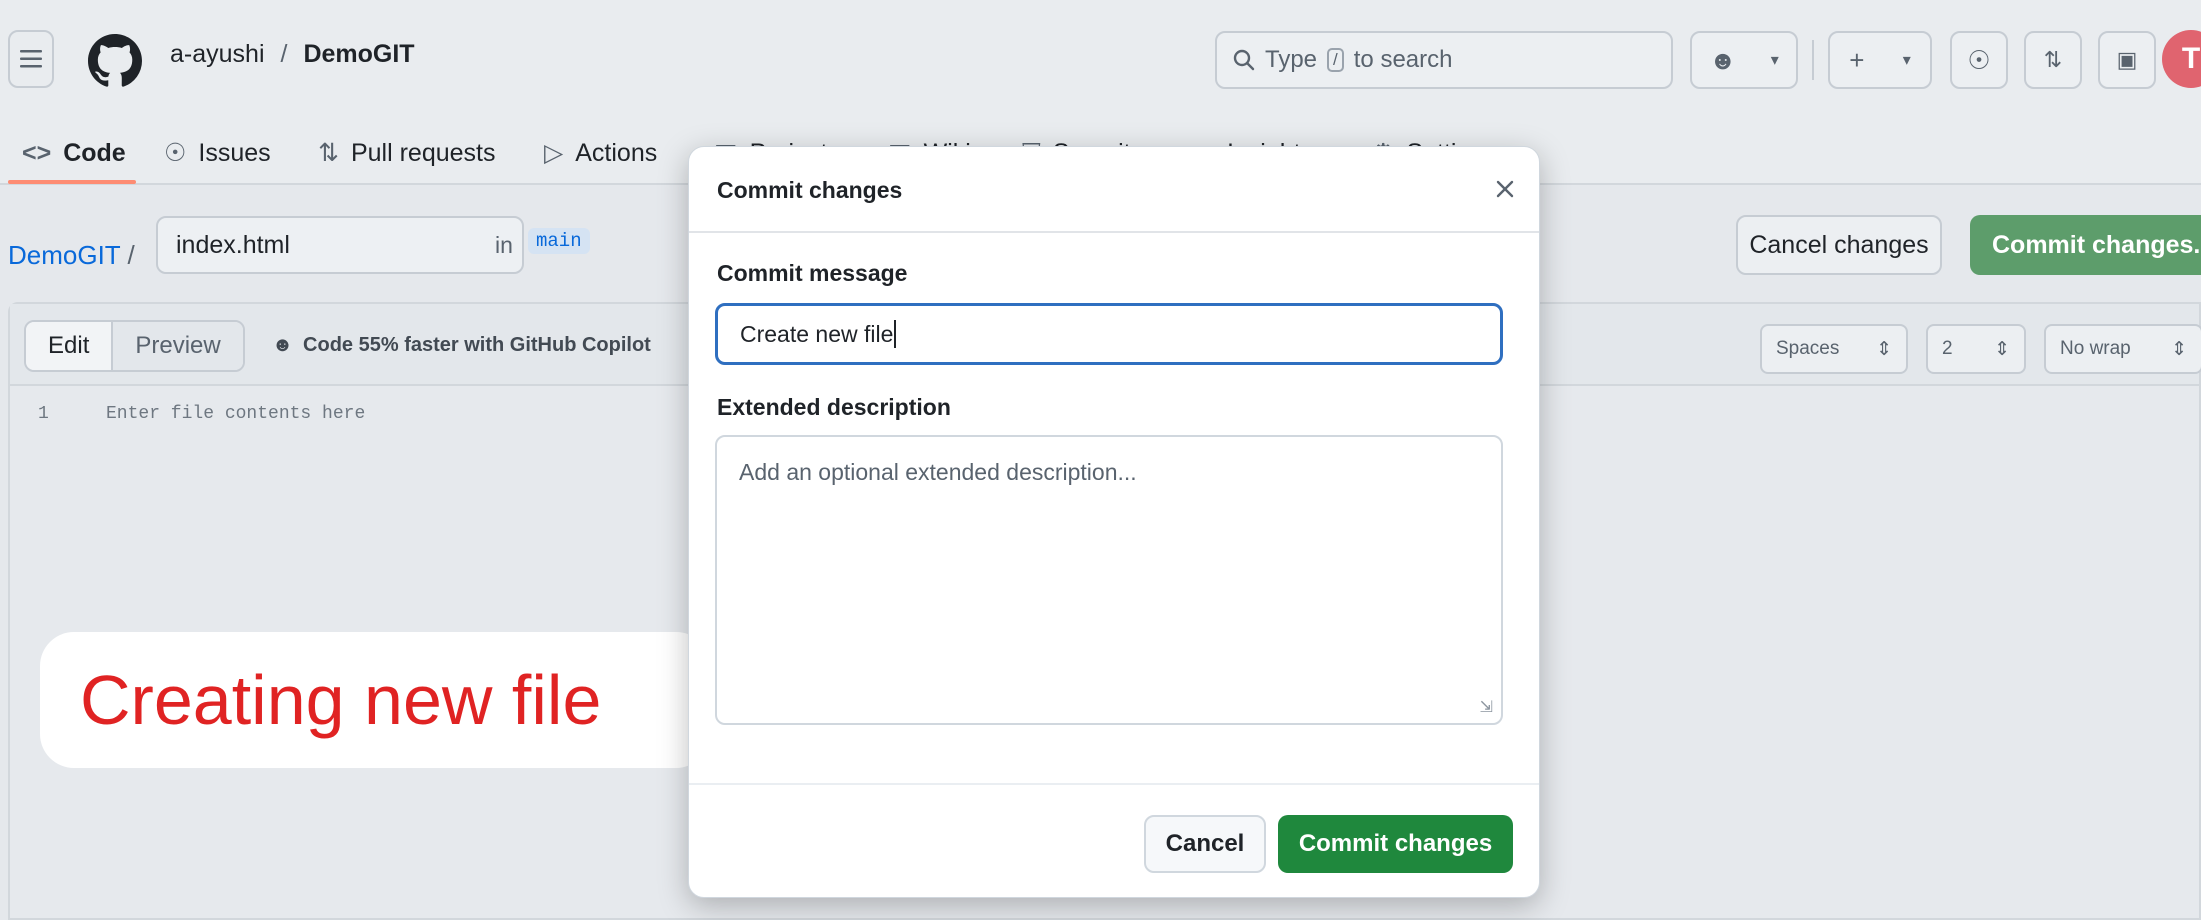  What do you see at coordinates (1808, 348) in the screenshot?
I see `indent-mode-value: Spaces` at bounding box center [1808, 348].